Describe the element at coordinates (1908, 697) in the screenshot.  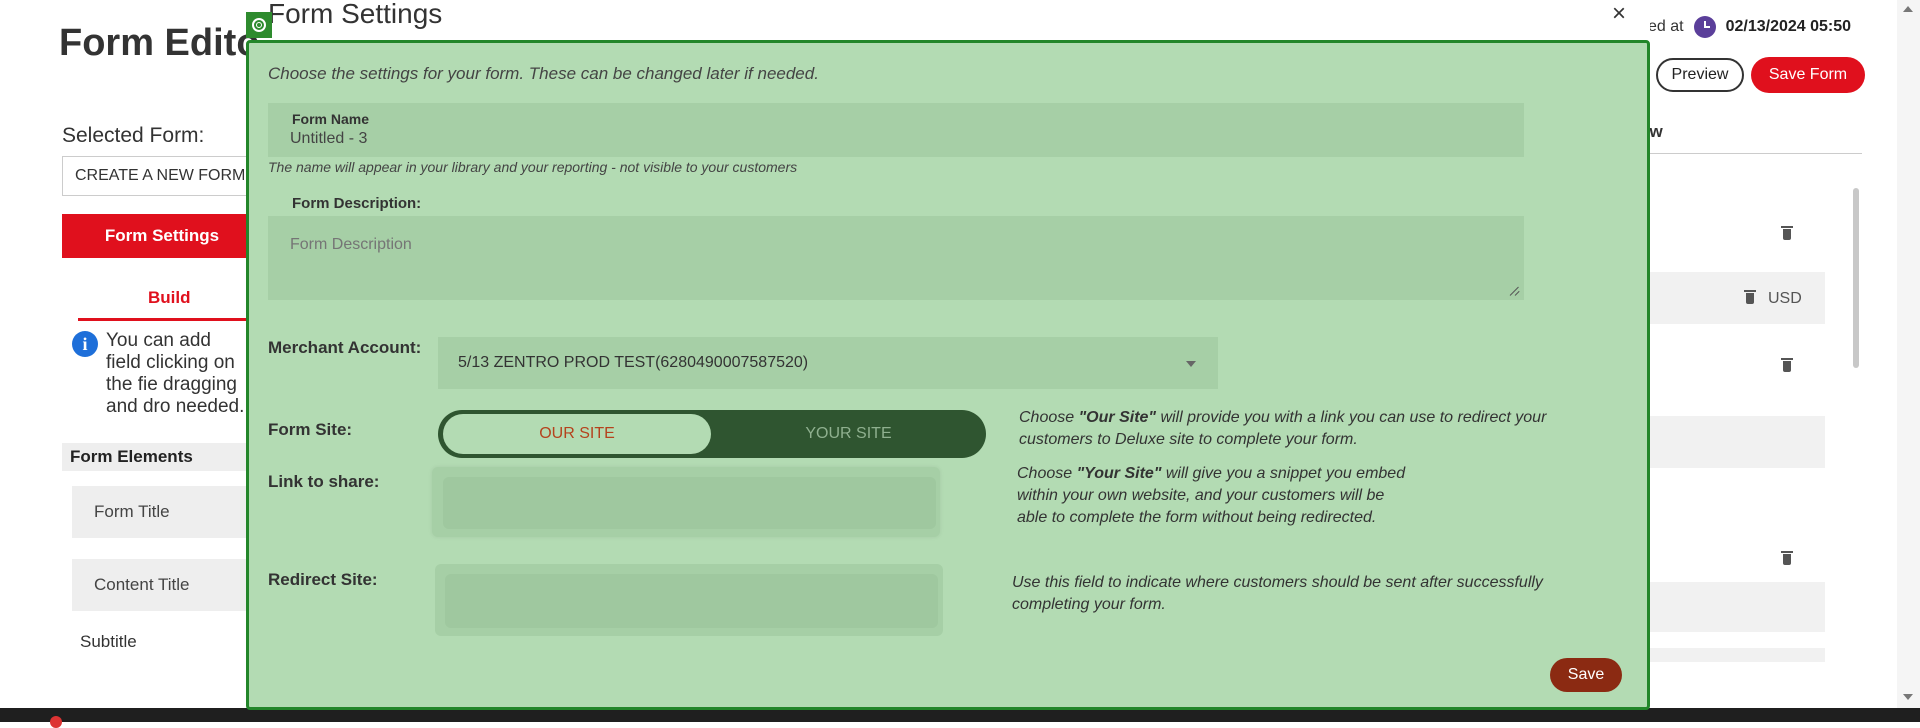
I see `scroll-down-icon` at that location.